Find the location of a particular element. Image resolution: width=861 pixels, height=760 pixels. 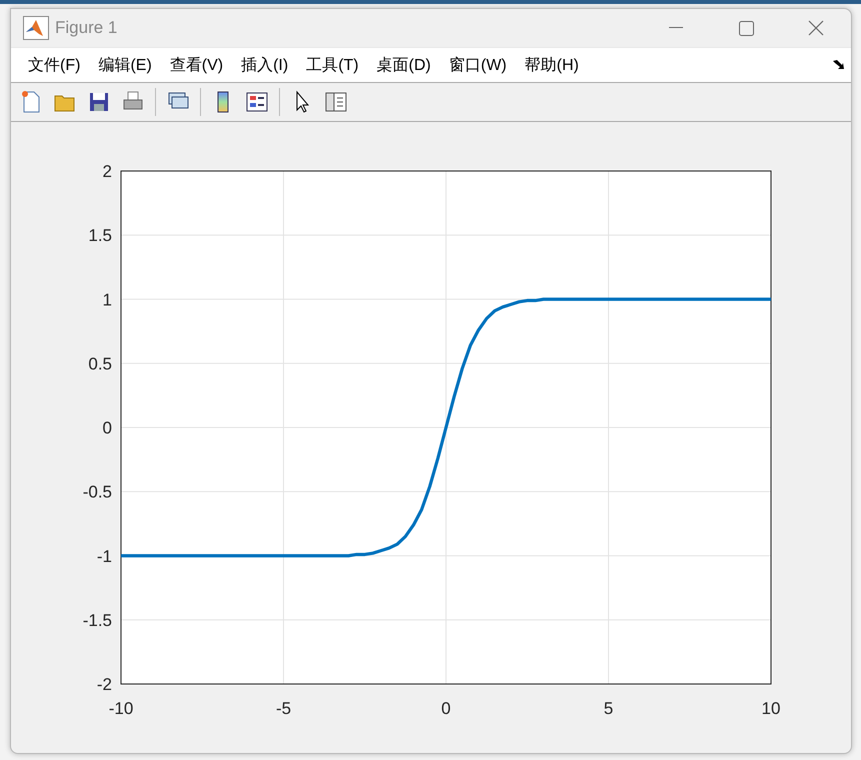

panel-icon is located at coordinates (336, 102).